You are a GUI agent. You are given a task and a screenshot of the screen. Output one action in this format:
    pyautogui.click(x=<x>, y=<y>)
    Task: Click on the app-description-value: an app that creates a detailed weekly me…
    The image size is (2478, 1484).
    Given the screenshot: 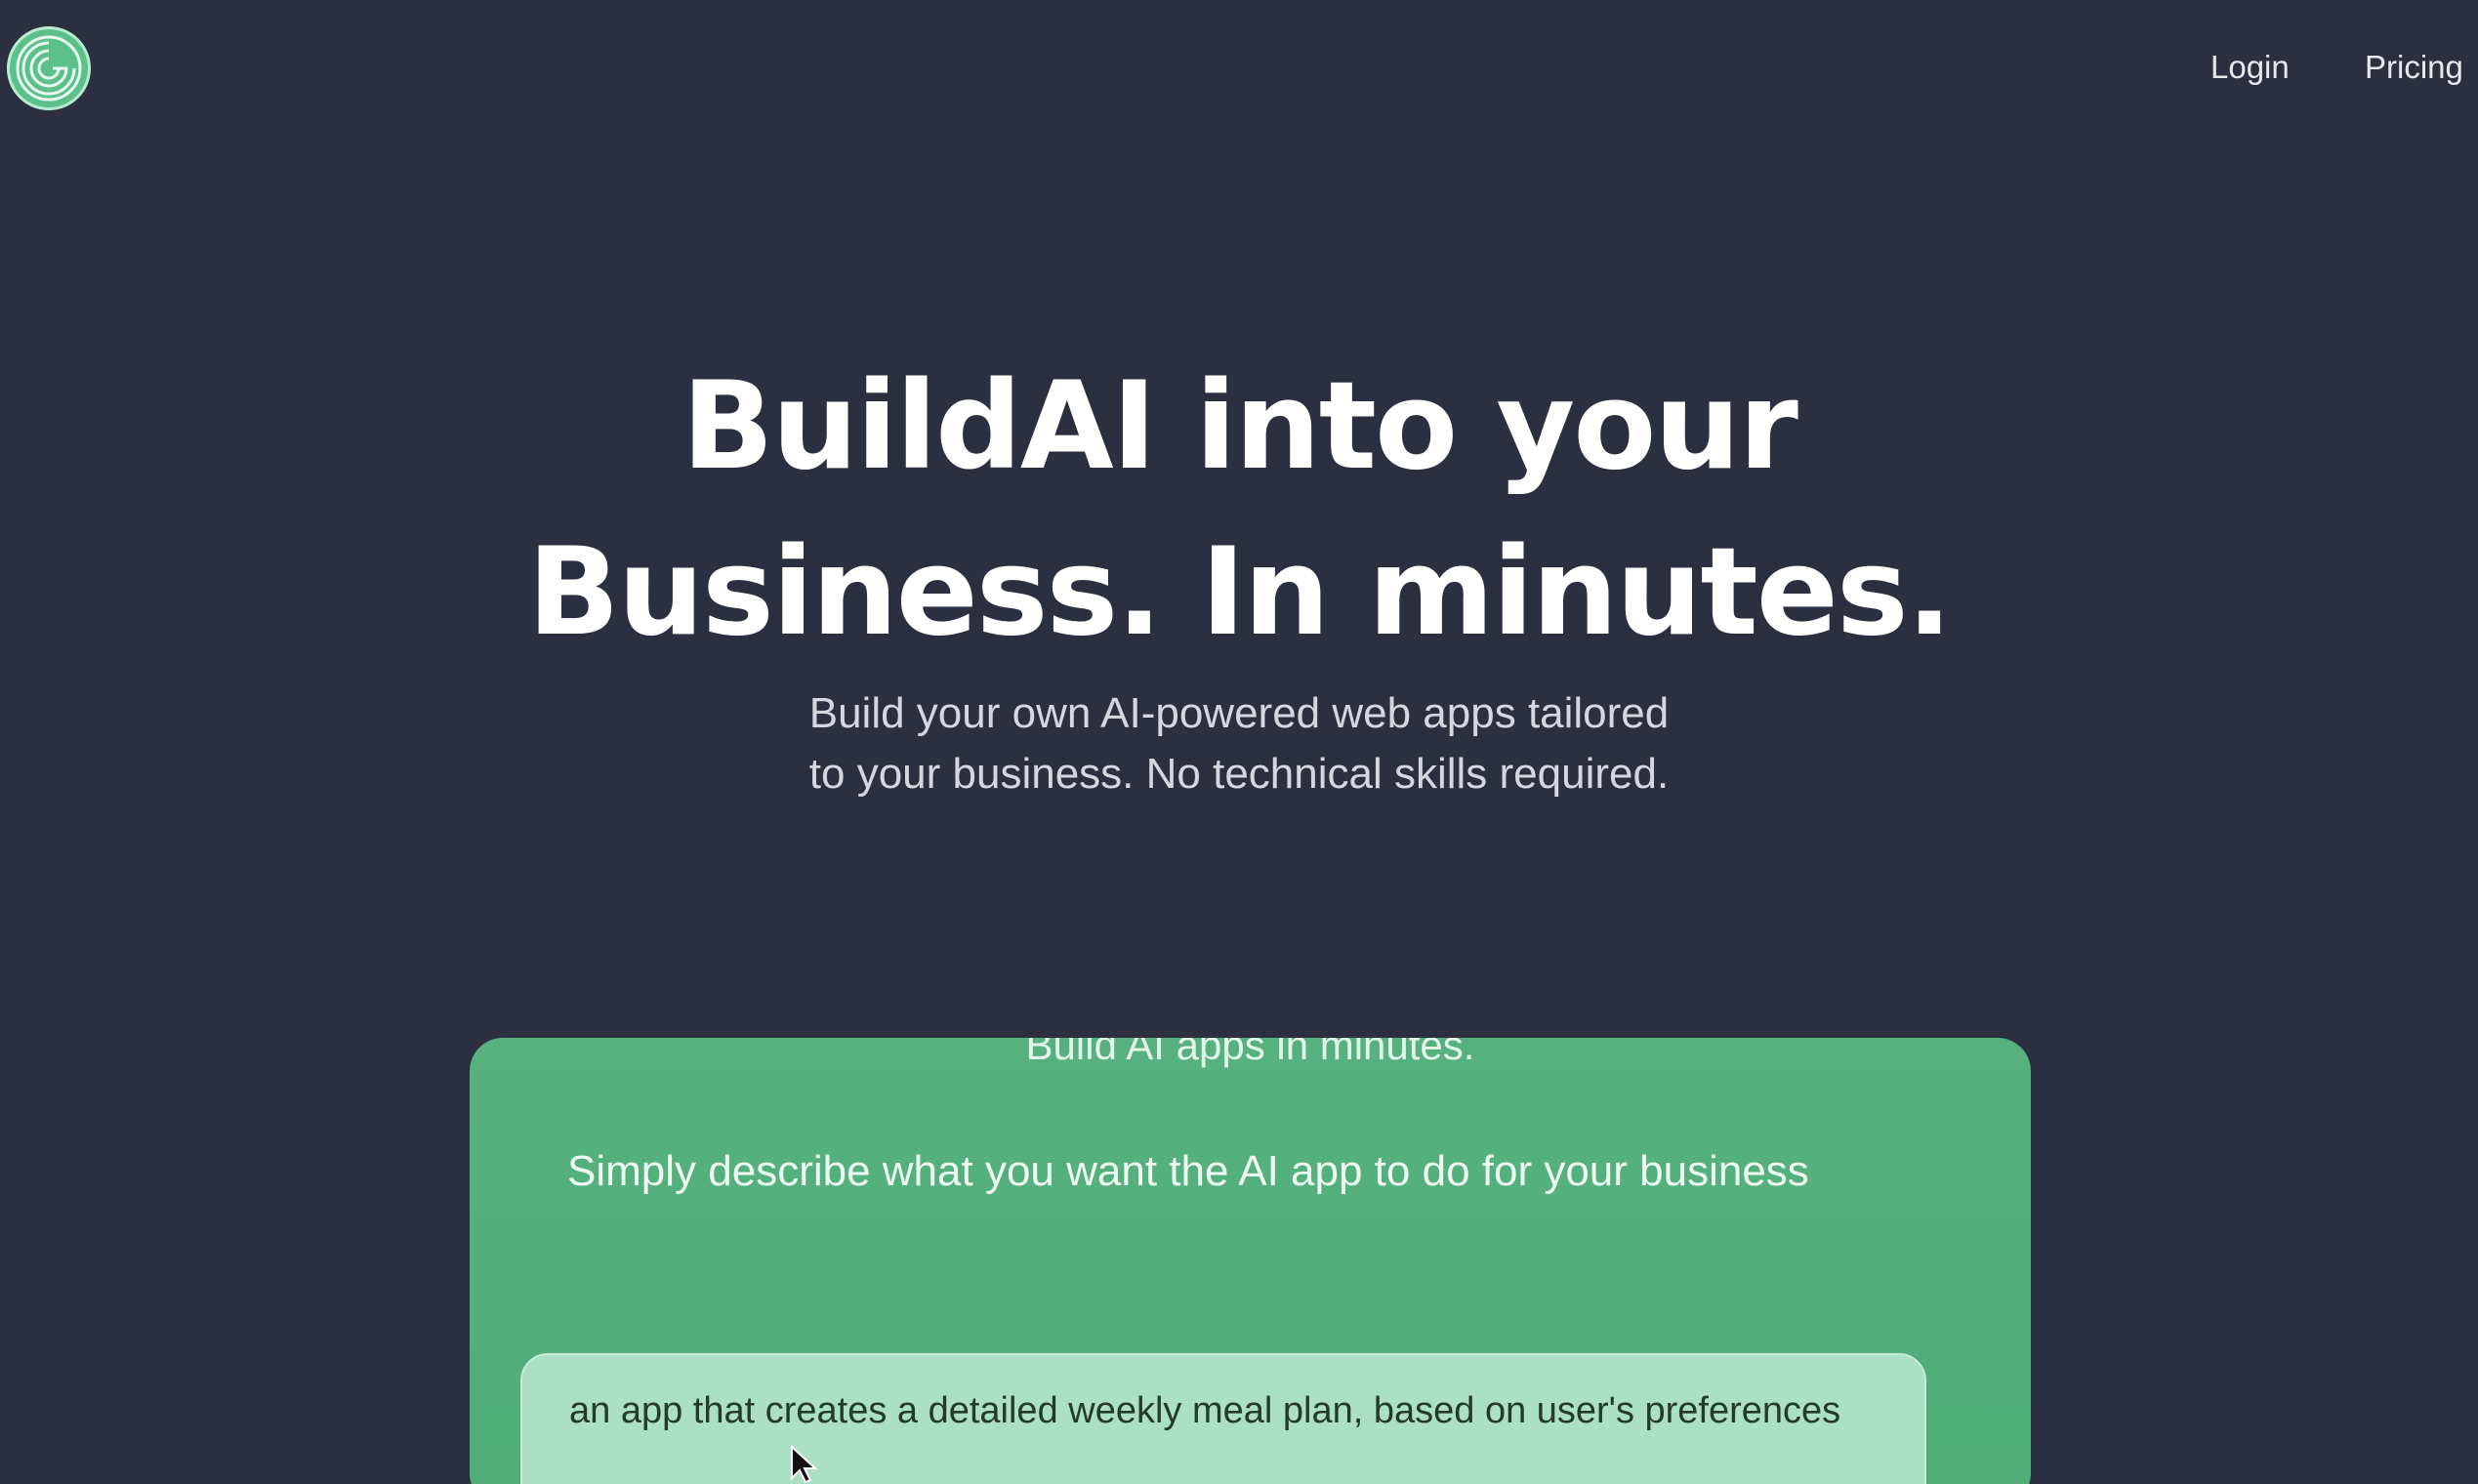 What is the action you would take?
    pyautogui.click(x=1205, y=1410)
    